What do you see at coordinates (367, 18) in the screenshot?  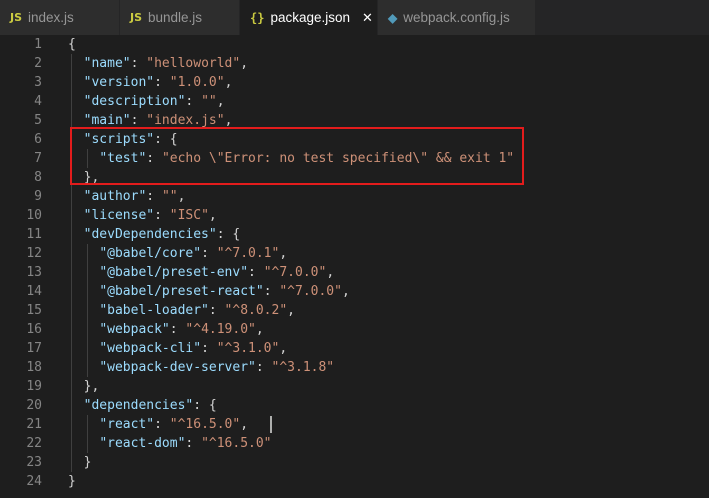 I see `close-icon: ✕` at bounding box center [367, 18].